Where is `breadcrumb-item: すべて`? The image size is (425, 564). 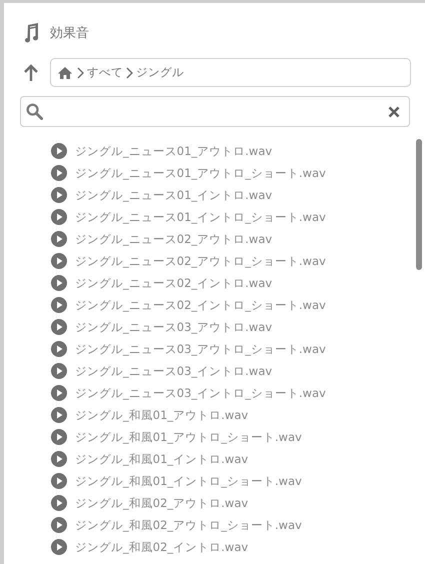
breadcrumb-item: すべて is located at coordinates (105, 72).